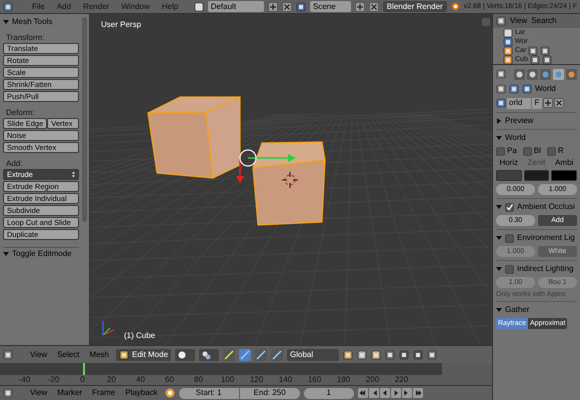  I want to click on section-label: Deform:, so click(20, 112).